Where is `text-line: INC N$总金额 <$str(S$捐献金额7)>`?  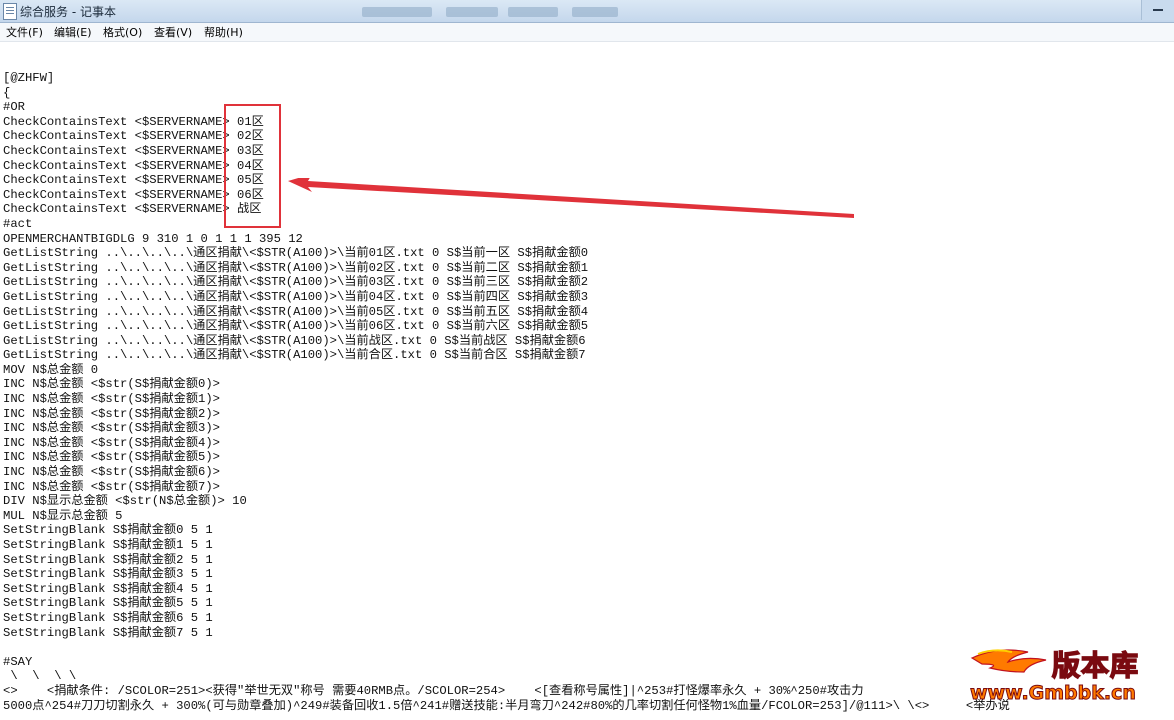 text-line: INC N$总金额 <$str(S$捐献金额7)> is located at coordinates (111, 486).